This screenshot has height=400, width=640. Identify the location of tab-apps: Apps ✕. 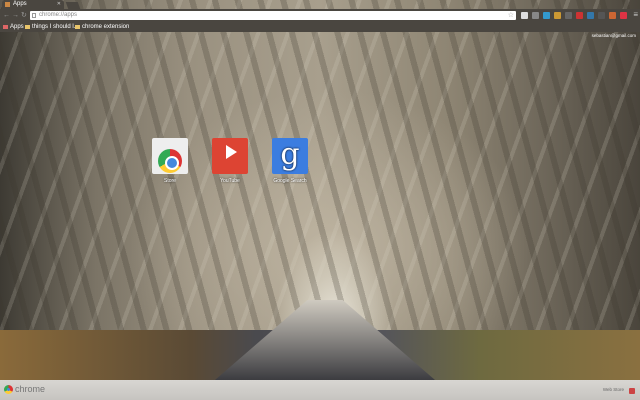
(33, 4).